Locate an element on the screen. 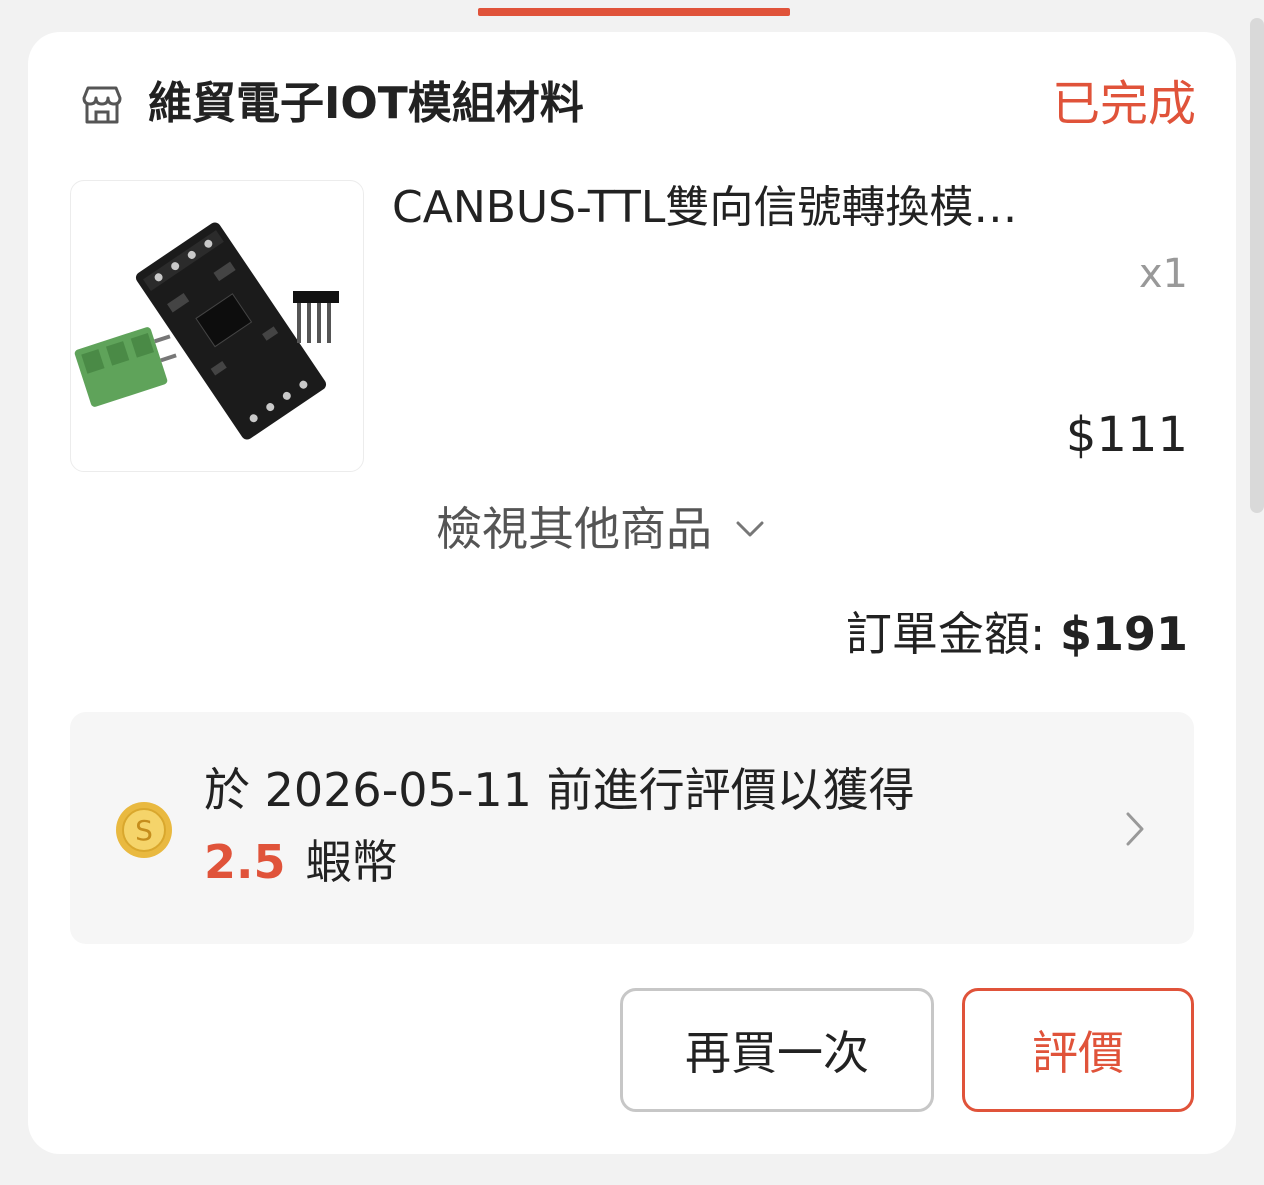  order-total-amount: $191 is located at coordinates (1123, 634).